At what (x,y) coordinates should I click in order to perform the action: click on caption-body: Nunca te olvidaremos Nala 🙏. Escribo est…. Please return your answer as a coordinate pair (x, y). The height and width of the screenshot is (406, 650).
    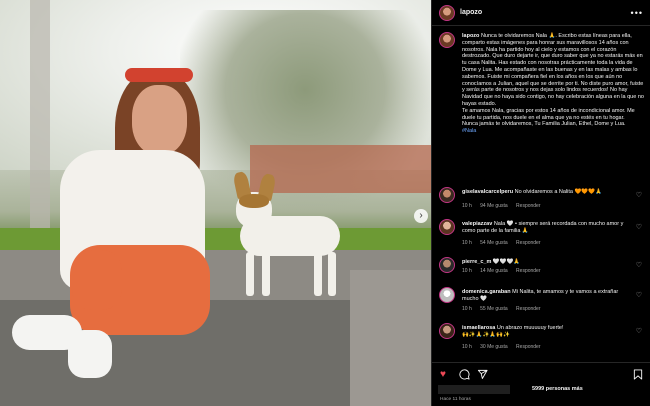
    Looking at the image, I should click on (553, 70).